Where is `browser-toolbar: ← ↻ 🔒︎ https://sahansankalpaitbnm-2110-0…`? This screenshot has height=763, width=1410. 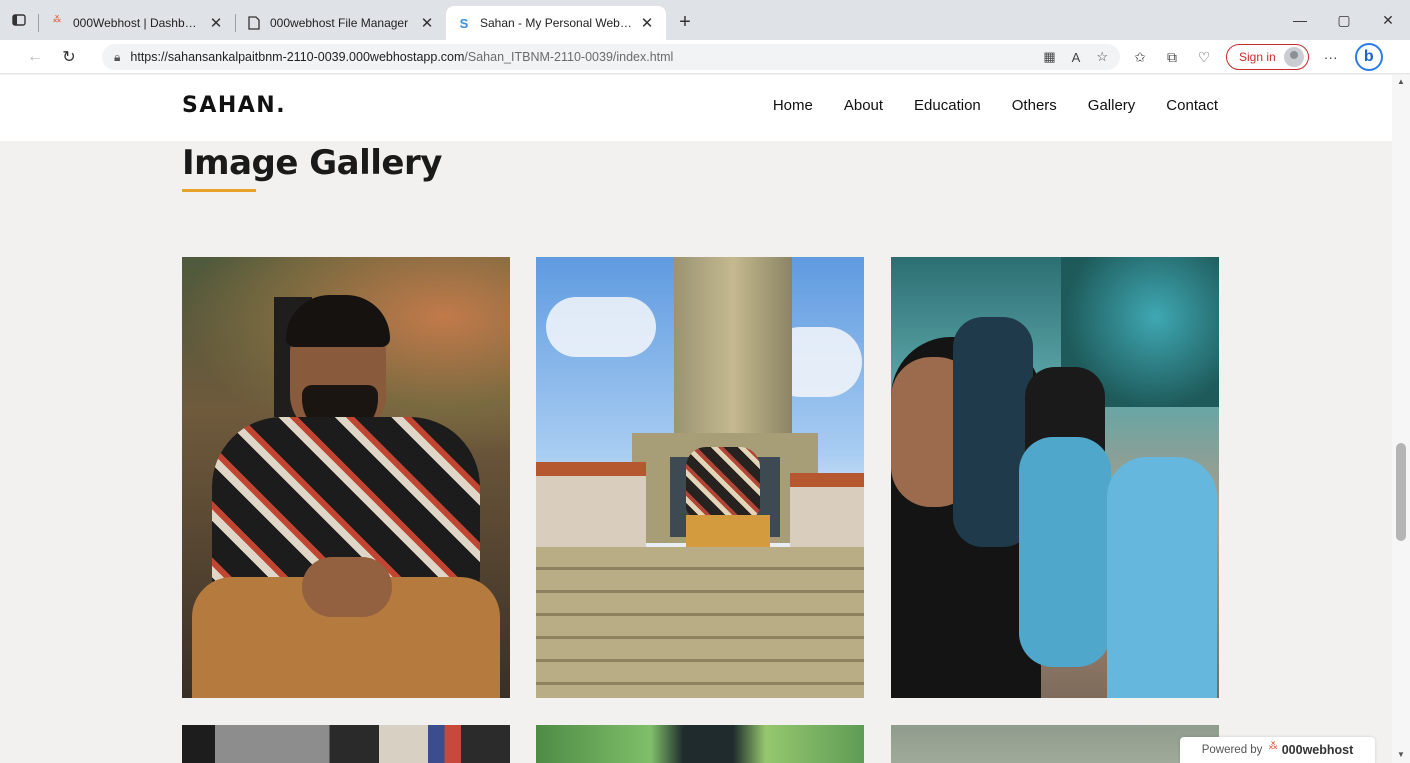 browser-toolbar: ← ↻ 🔒︎ https://sahansankalpaitbnm-2110-0… is located at coordinates (705, 57).